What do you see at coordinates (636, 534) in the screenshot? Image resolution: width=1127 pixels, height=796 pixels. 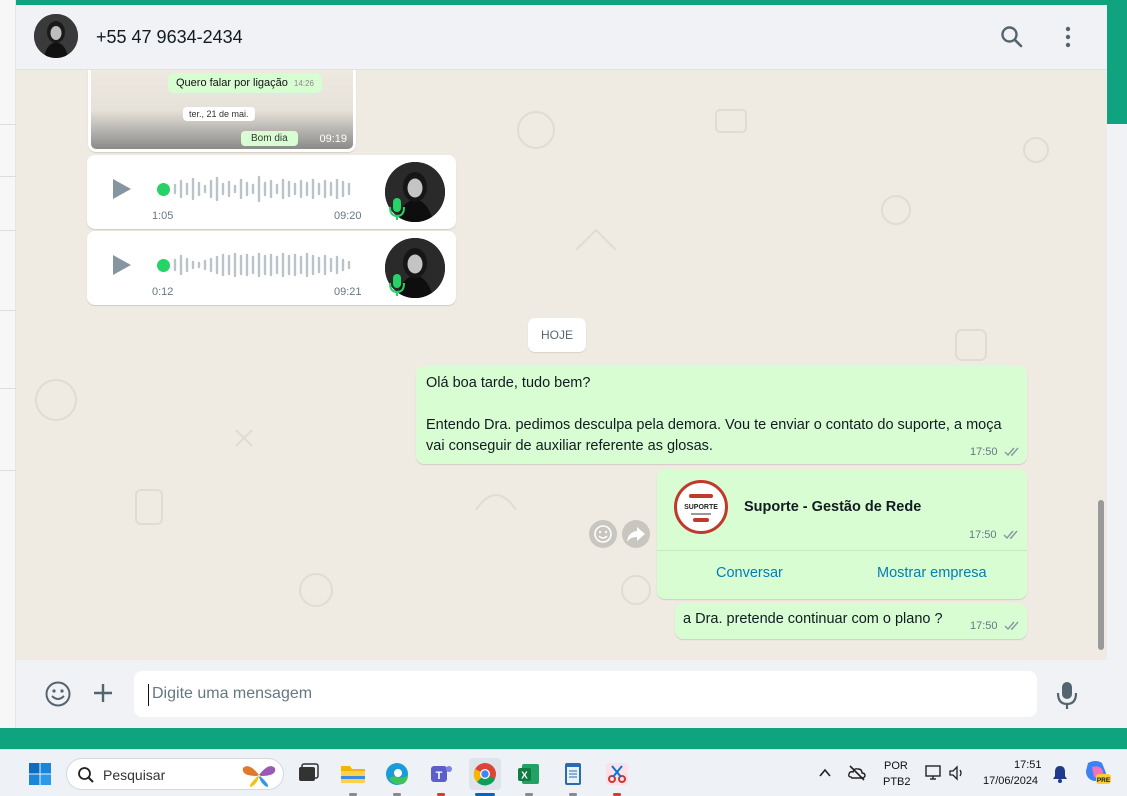 I see `forward-icon` at bounding box center [636, 534].